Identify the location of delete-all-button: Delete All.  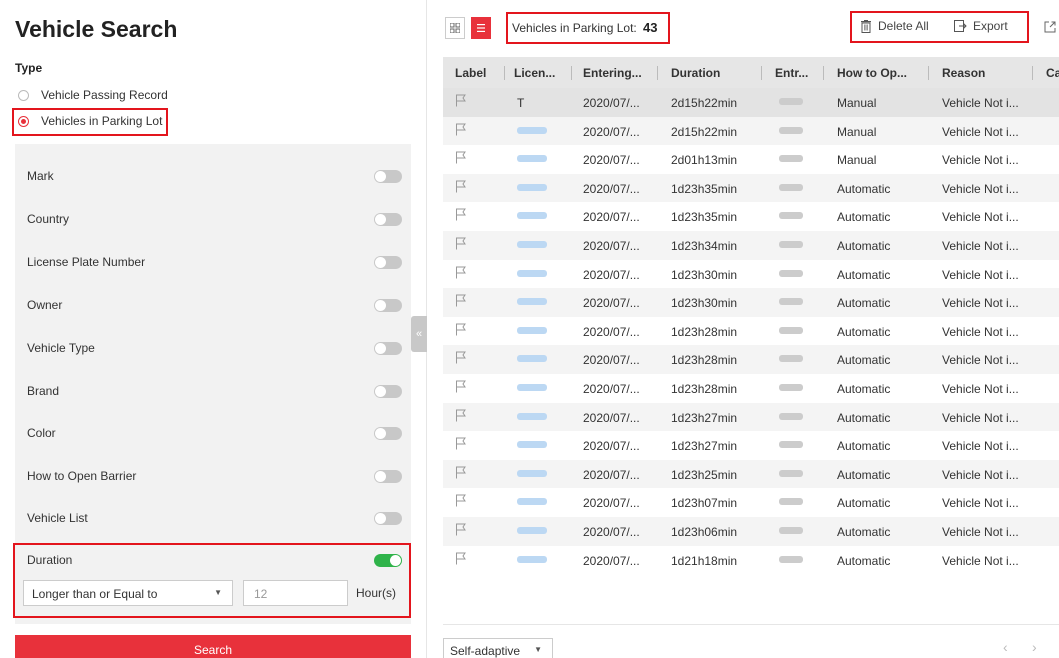
(894, 26).